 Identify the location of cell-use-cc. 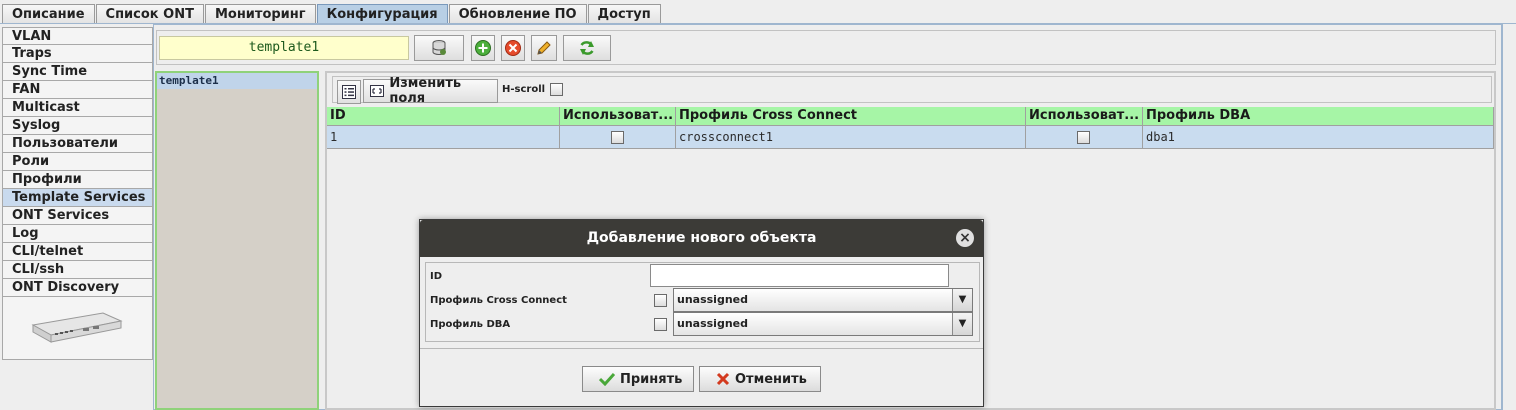
(618, 137).